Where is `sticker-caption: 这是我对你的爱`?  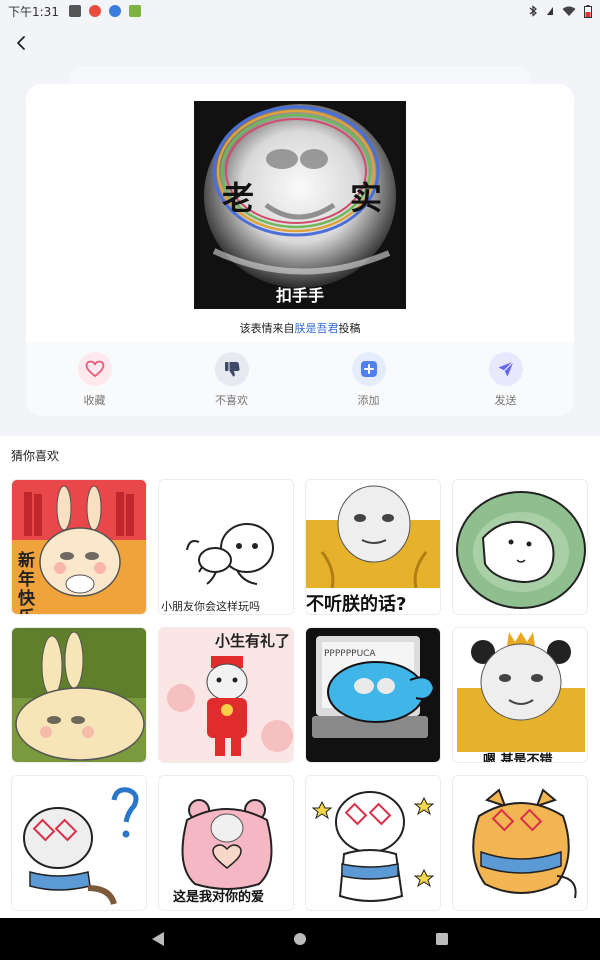 sticker-caption: 这是我对你的爱 is located at coordinates (219, 897).